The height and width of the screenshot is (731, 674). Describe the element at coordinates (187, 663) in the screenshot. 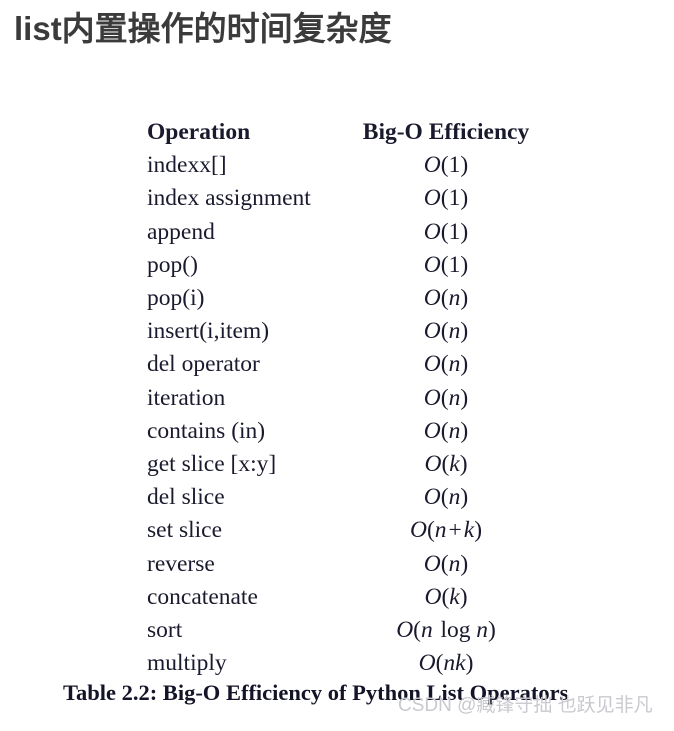

I see `operation-cell: multiply` at that location.